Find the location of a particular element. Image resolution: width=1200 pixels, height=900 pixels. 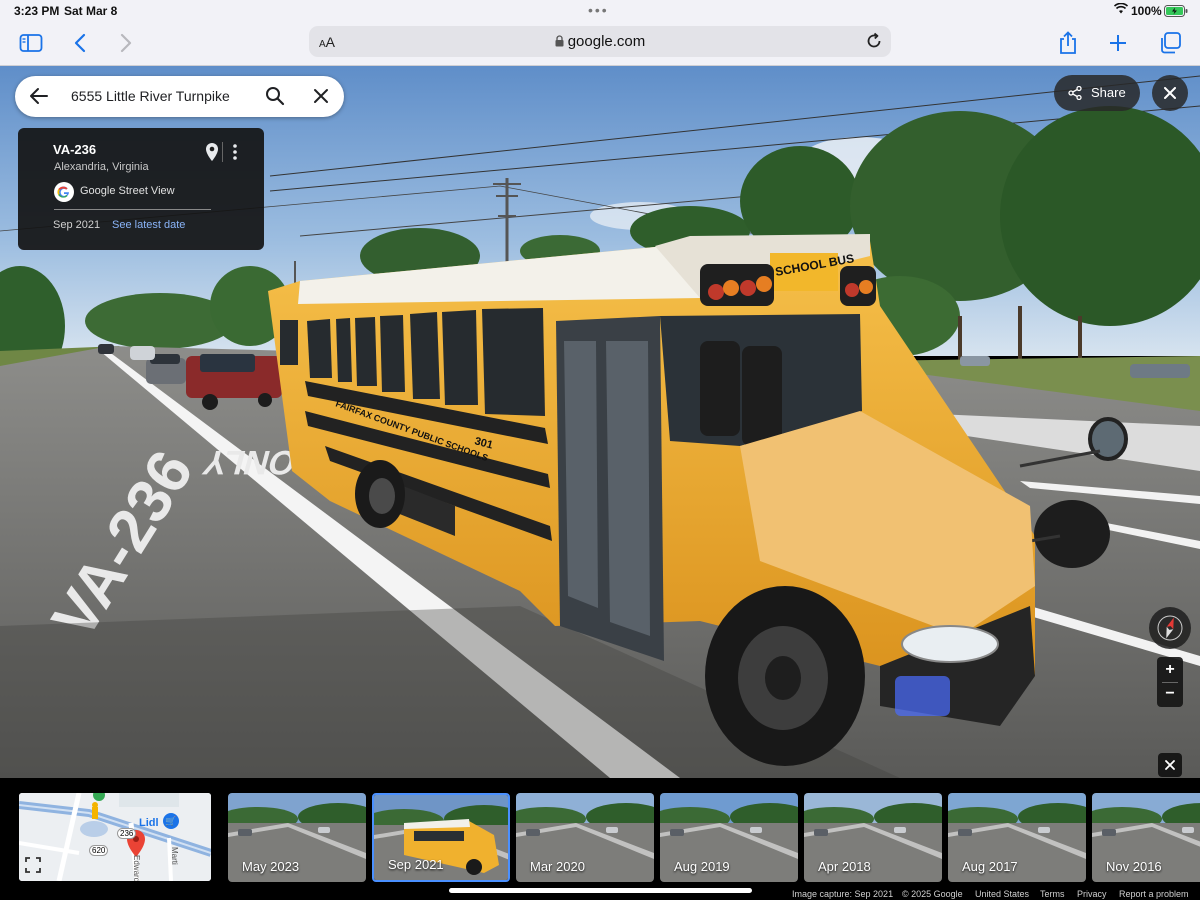

see-latest-date-link: See latest date is located at coordinates (148, 225).